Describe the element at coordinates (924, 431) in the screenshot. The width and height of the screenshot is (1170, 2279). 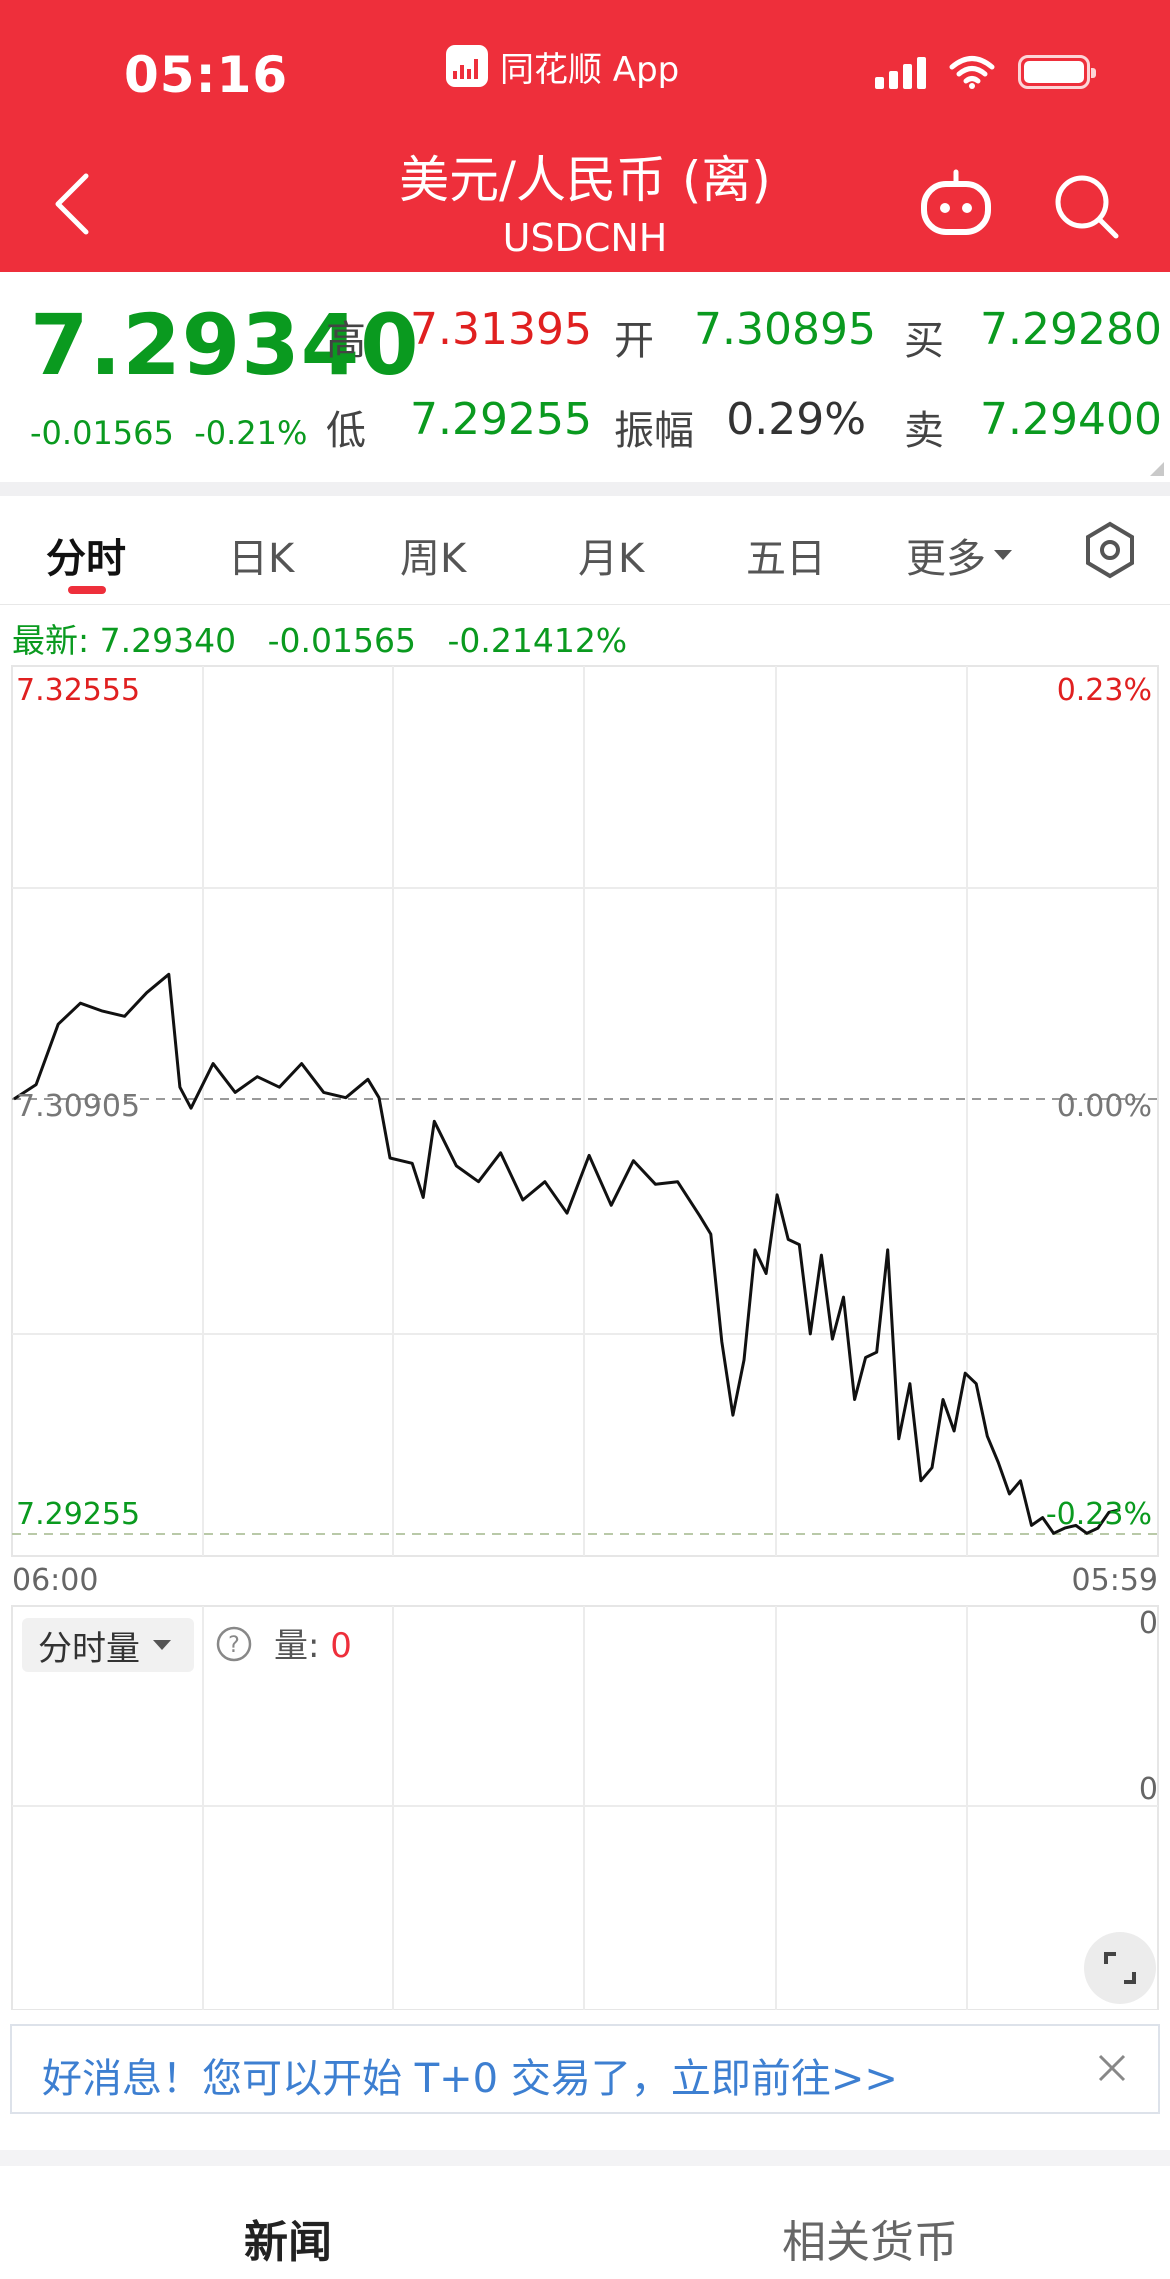
I see `sell-label: 卖` at that location.